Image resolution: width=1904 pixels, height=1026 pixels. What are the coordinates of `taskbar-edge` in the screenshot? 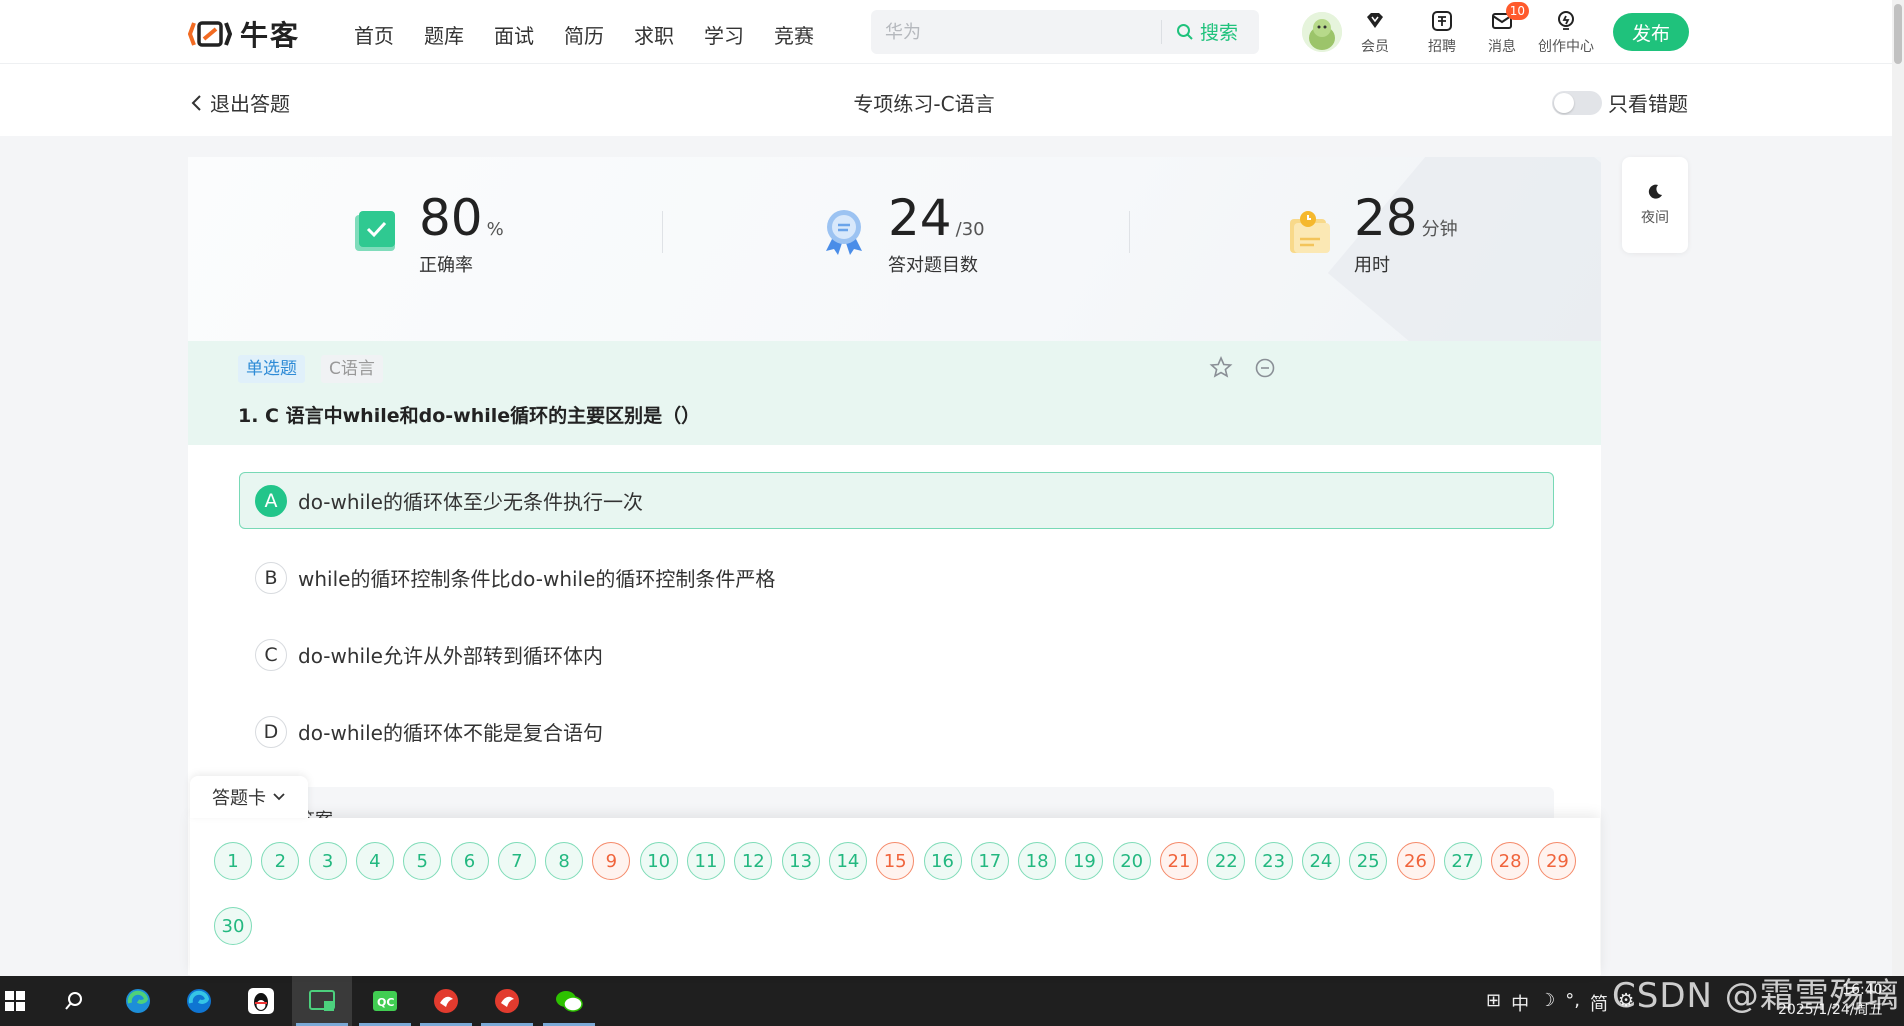 It's located at (199, 1001).